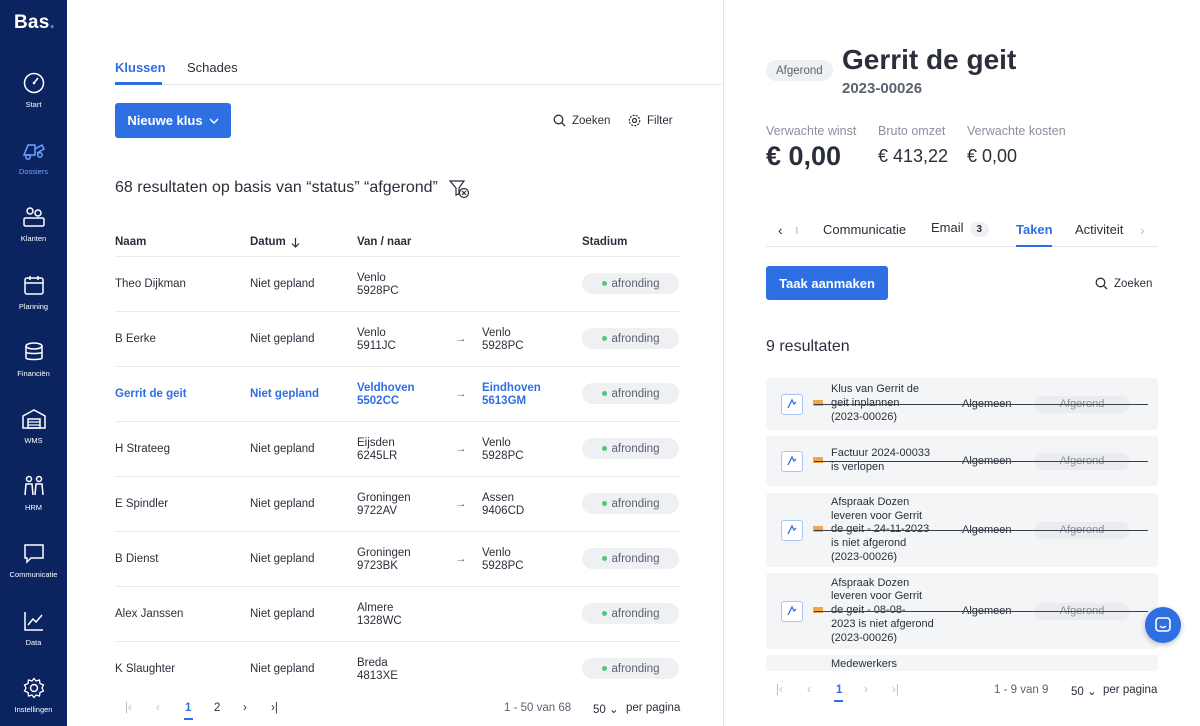 Image resolution: width=1200 pixels, height=726 pixels. I want to click on chevron-down-icon, so click(214, 121).